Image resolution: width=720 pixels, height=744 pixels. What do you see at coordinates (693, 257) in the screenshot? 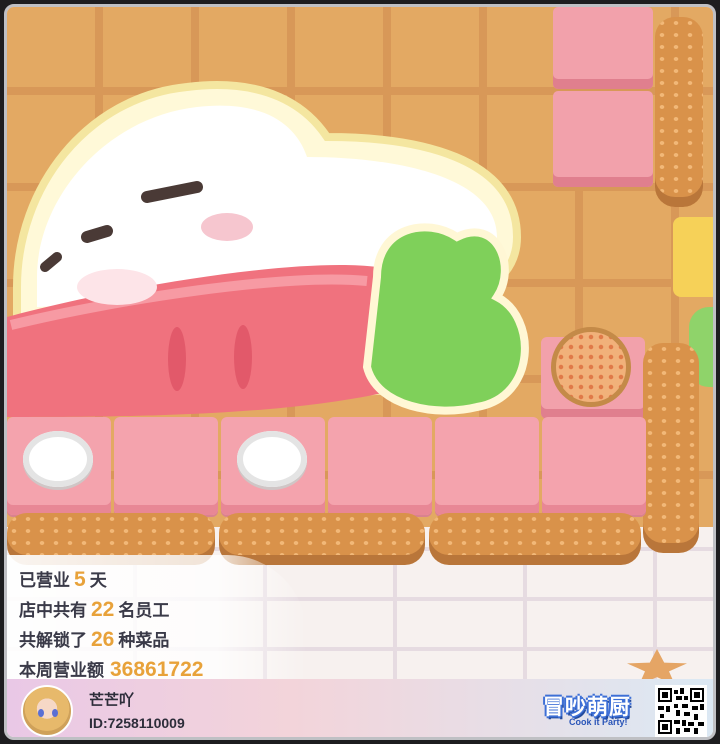
I see `yellow-crate-edge` at bounding box center [693, 257].